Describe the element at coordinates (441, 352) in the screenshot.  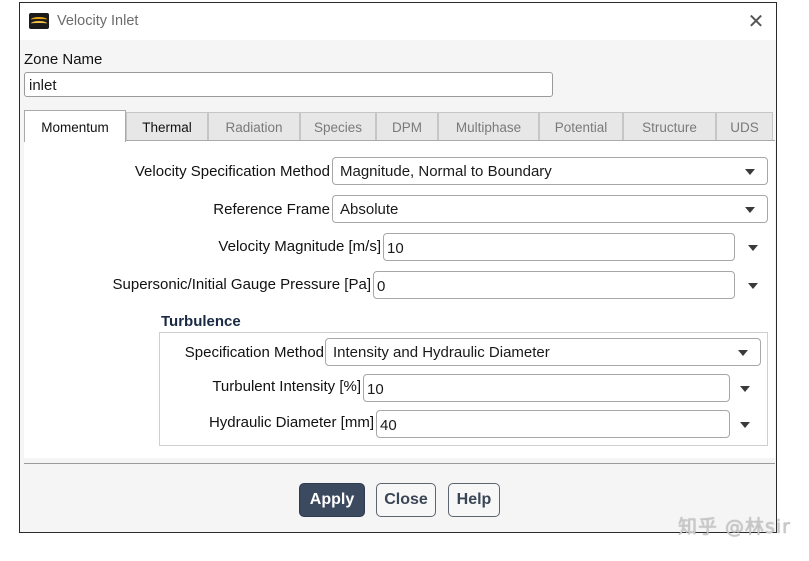
I see `turbulence-spec-value: Intensity and Hydraulic Diameter` at that location.